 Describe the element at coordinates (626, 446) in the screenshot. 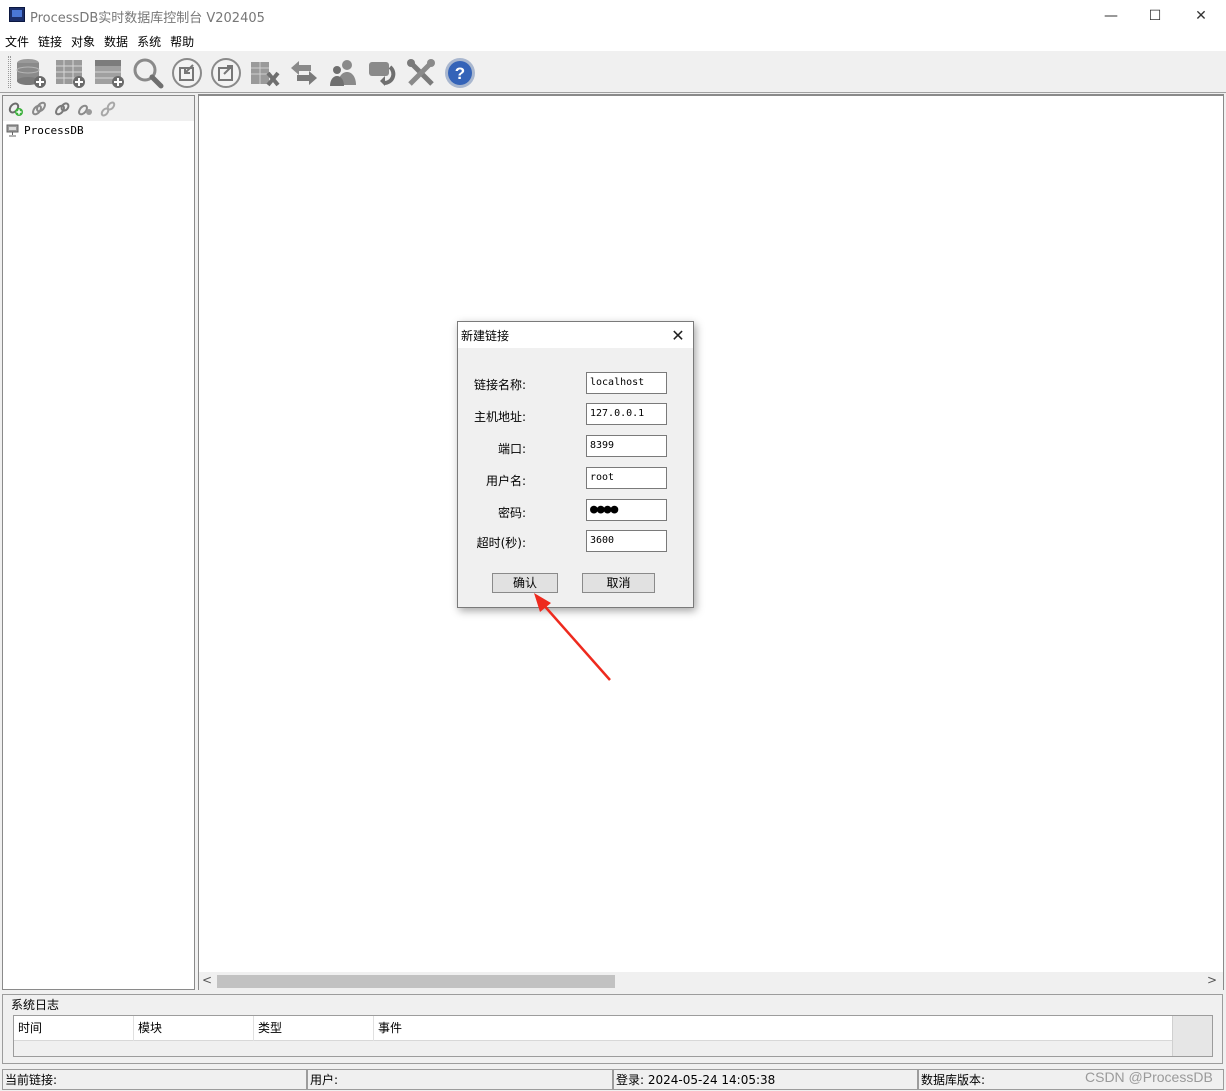

I see `port-input: 8399` at that location.